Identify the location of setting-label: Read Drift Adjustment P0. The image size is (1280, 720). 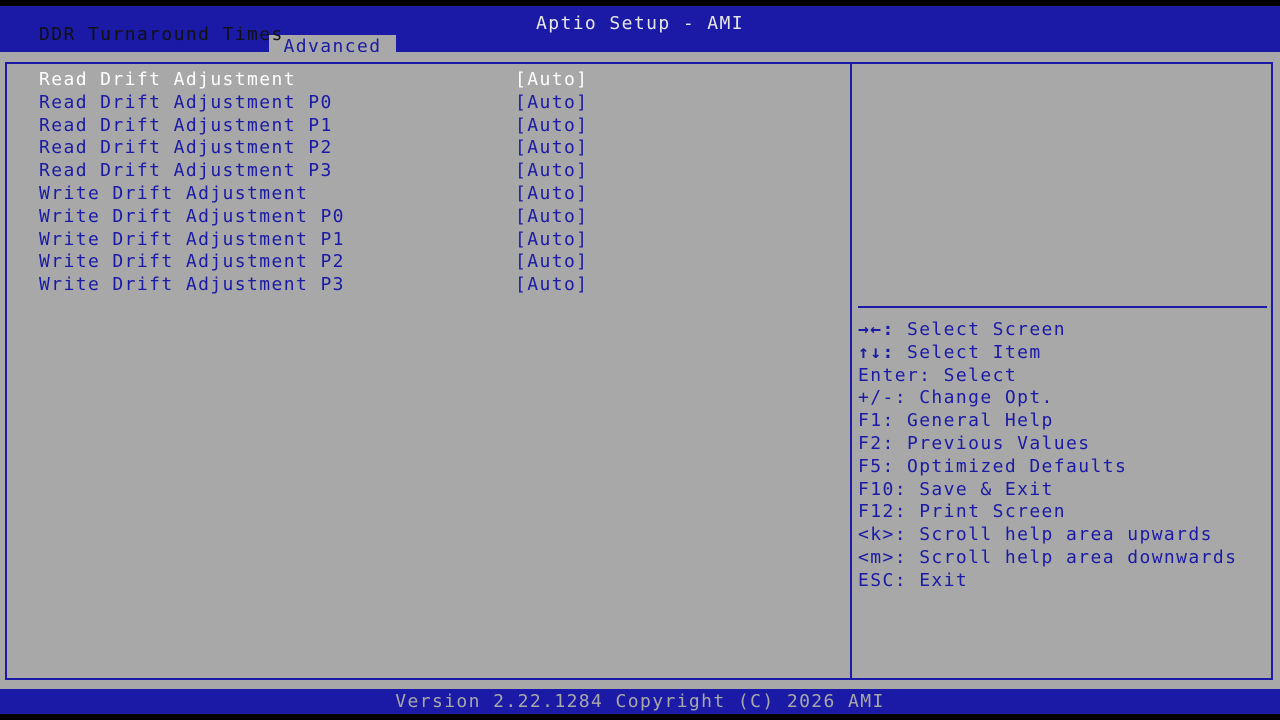
(186, 102).